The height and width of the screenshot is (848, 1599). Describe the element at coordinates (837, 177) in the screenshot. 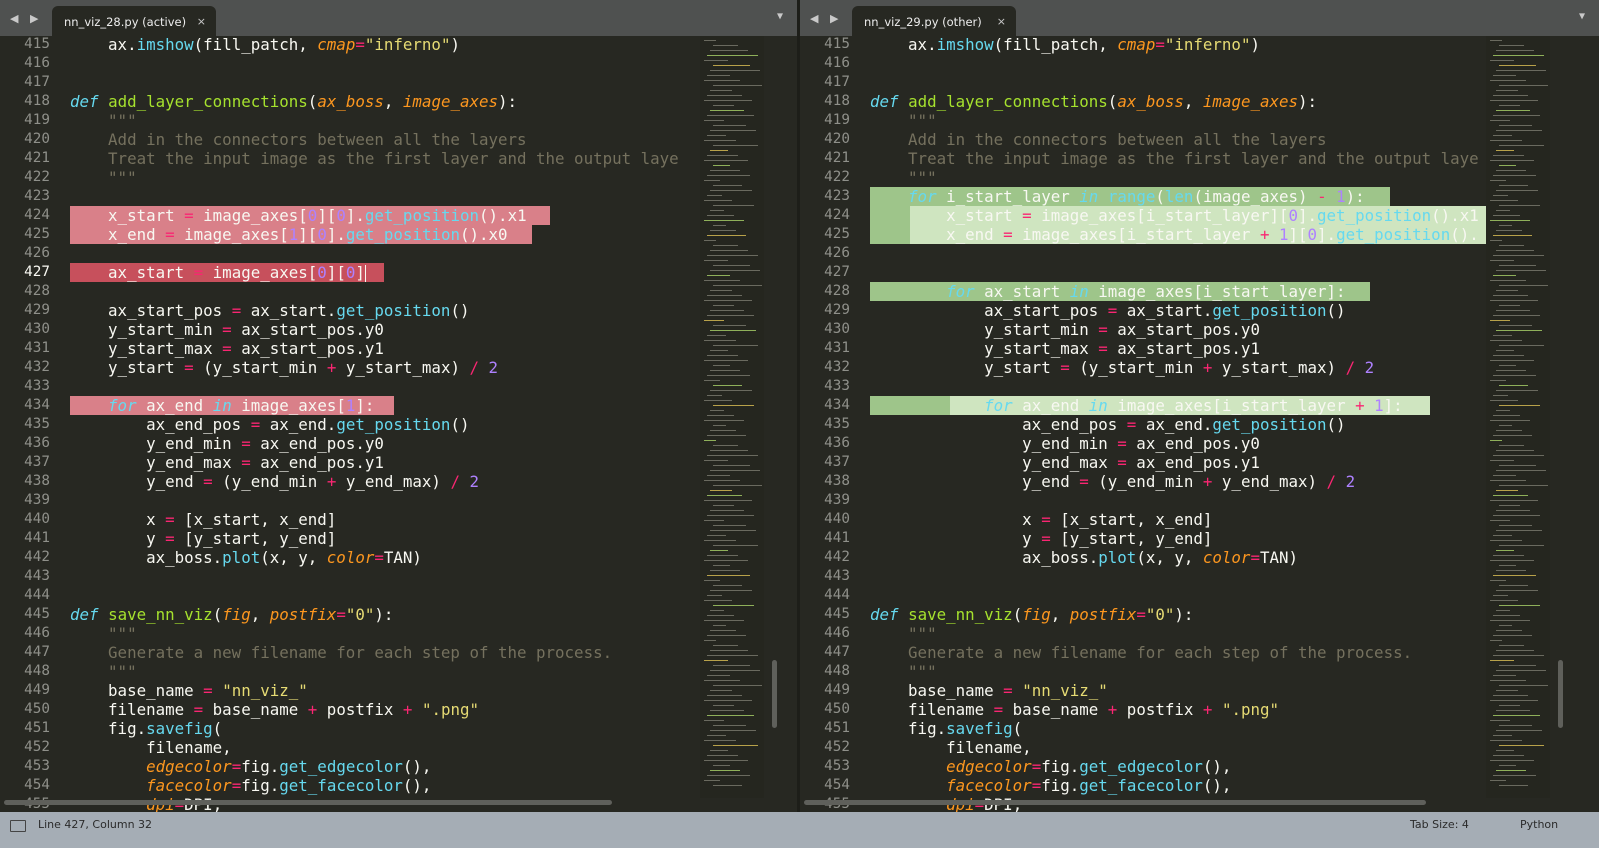

I see `line-number: 422` at that location.